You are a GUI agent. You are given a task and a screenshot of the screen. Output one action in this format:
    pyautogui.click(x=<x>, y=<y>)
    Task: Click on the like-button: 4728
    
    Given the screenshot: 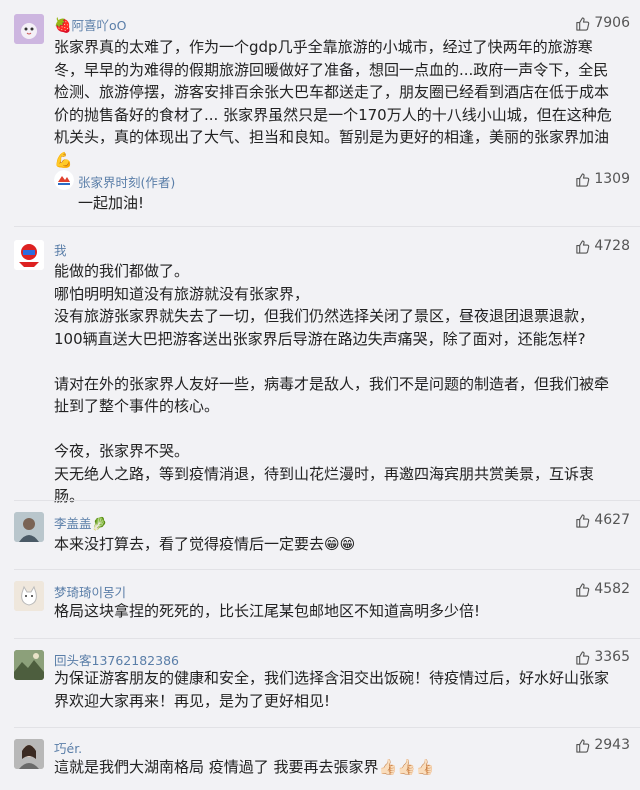 What is the action you would take?
    pyautogui.click(x=602, y=246)
    